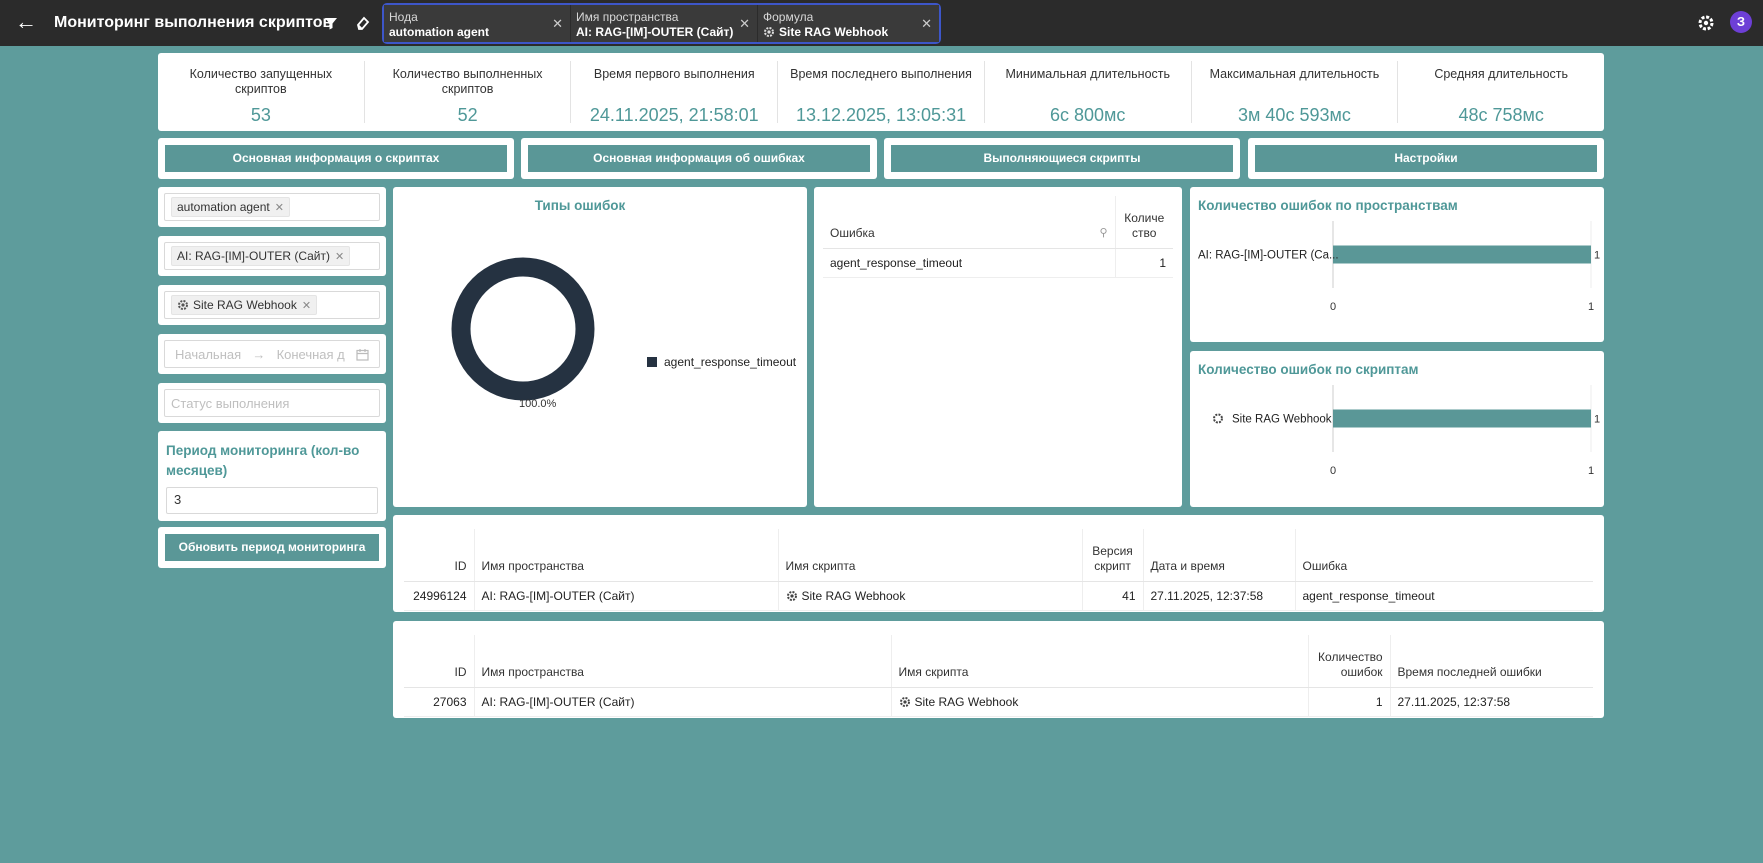 This screenshot has height=863, width=1763. Describe the element at coordinates (263, 460) in the screenshot. I see `period-title: Период мониторинга (кол-во месяцев)` at that location.